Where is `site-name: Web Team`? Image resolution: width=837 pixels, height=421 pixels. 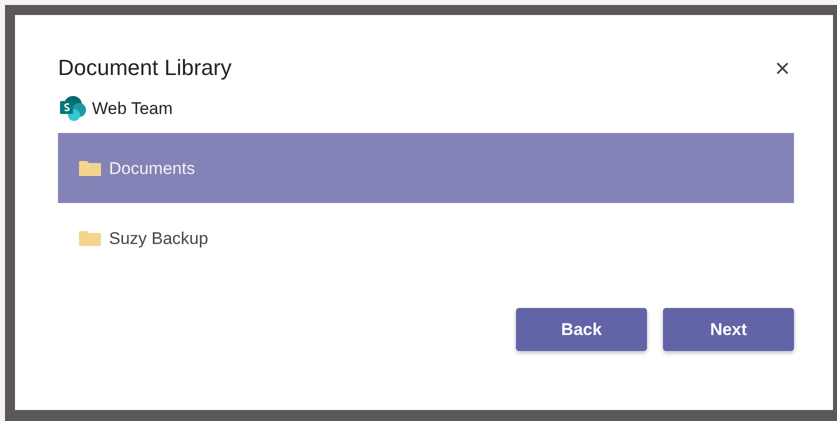 site-name: Web Team is located at coordinates (132, 109).